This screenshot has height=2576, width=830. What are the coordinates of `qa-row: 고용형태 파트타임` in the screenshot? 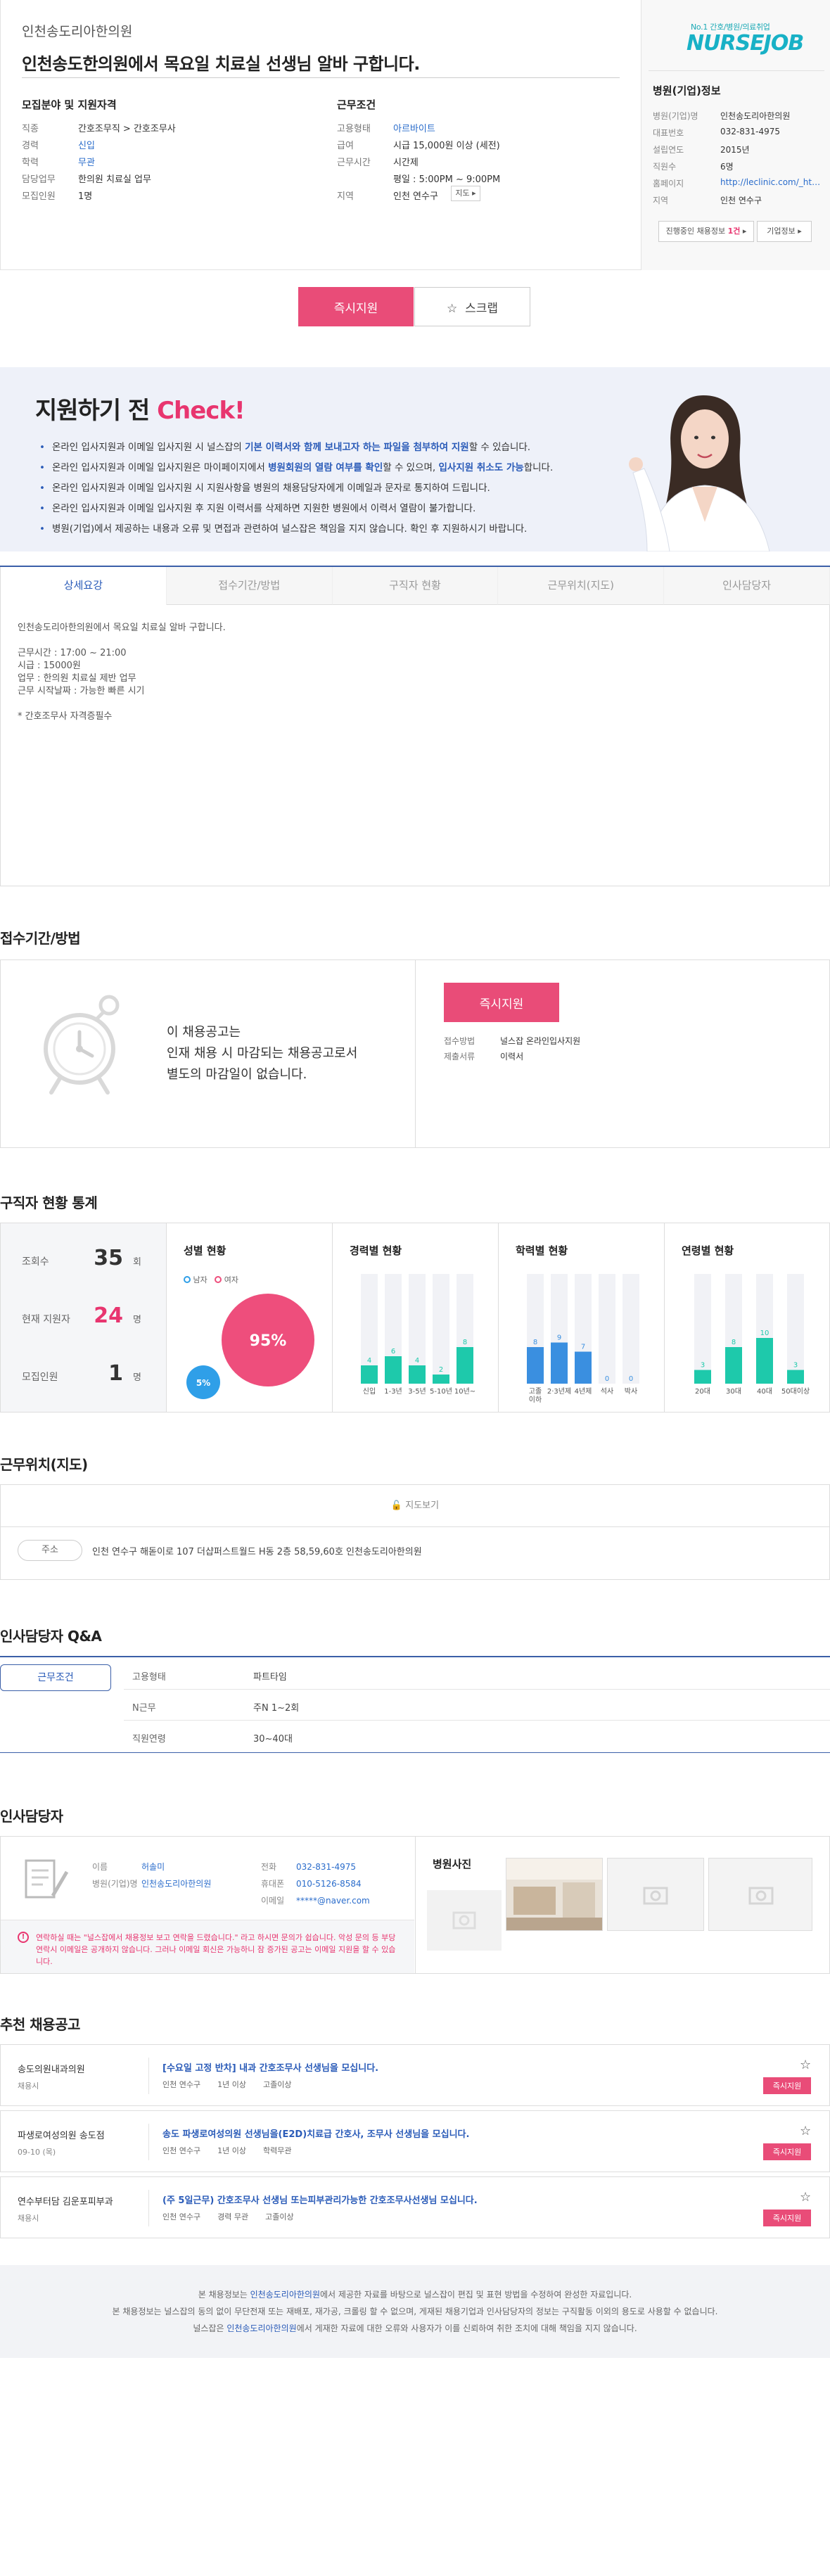 It's located at (477, 1675).